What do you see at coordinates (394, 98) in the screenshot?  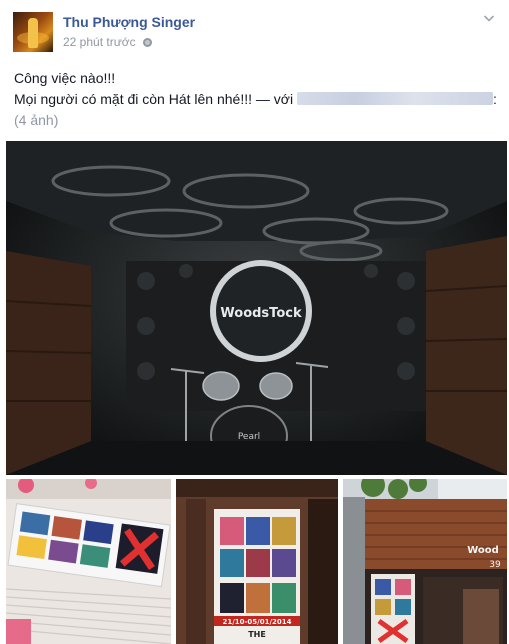 I see `tagged-friends-blurred` at bounding box center [394, 98].